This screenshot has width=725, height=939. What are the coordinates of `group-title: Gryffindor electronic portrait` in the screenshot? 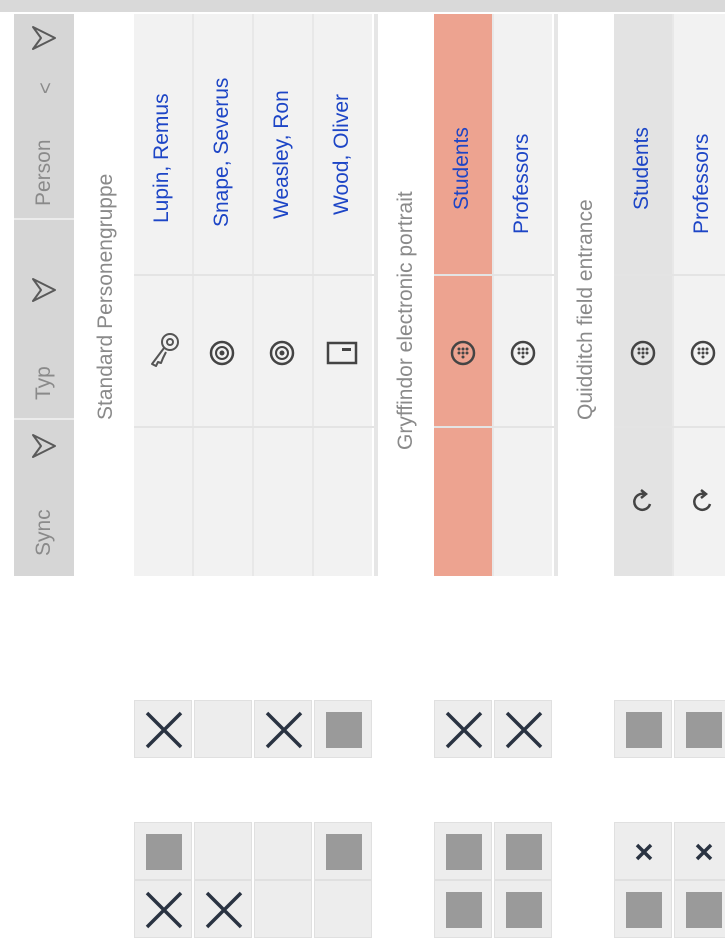 It's located at (405, 320).